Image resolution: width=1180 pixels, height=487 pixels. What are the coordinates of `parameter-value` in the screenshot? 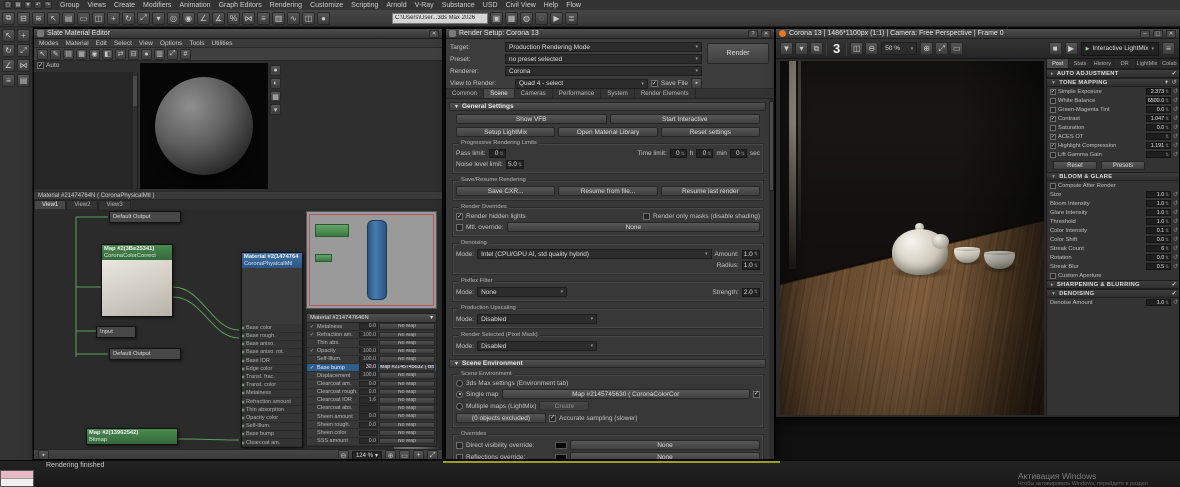 It's located at (368, 433).